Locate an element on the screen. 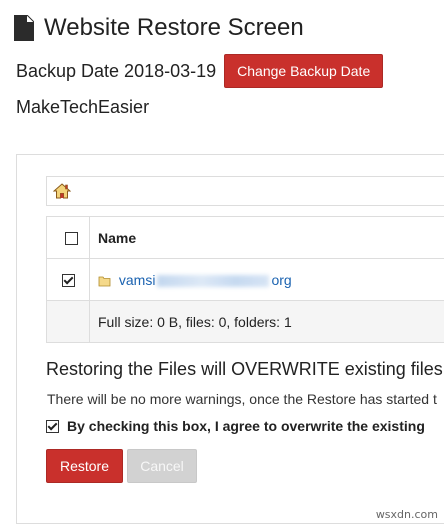 This screenshot has height=525, width=444. table-row: vamsi org is located at coordinates (245, 279).